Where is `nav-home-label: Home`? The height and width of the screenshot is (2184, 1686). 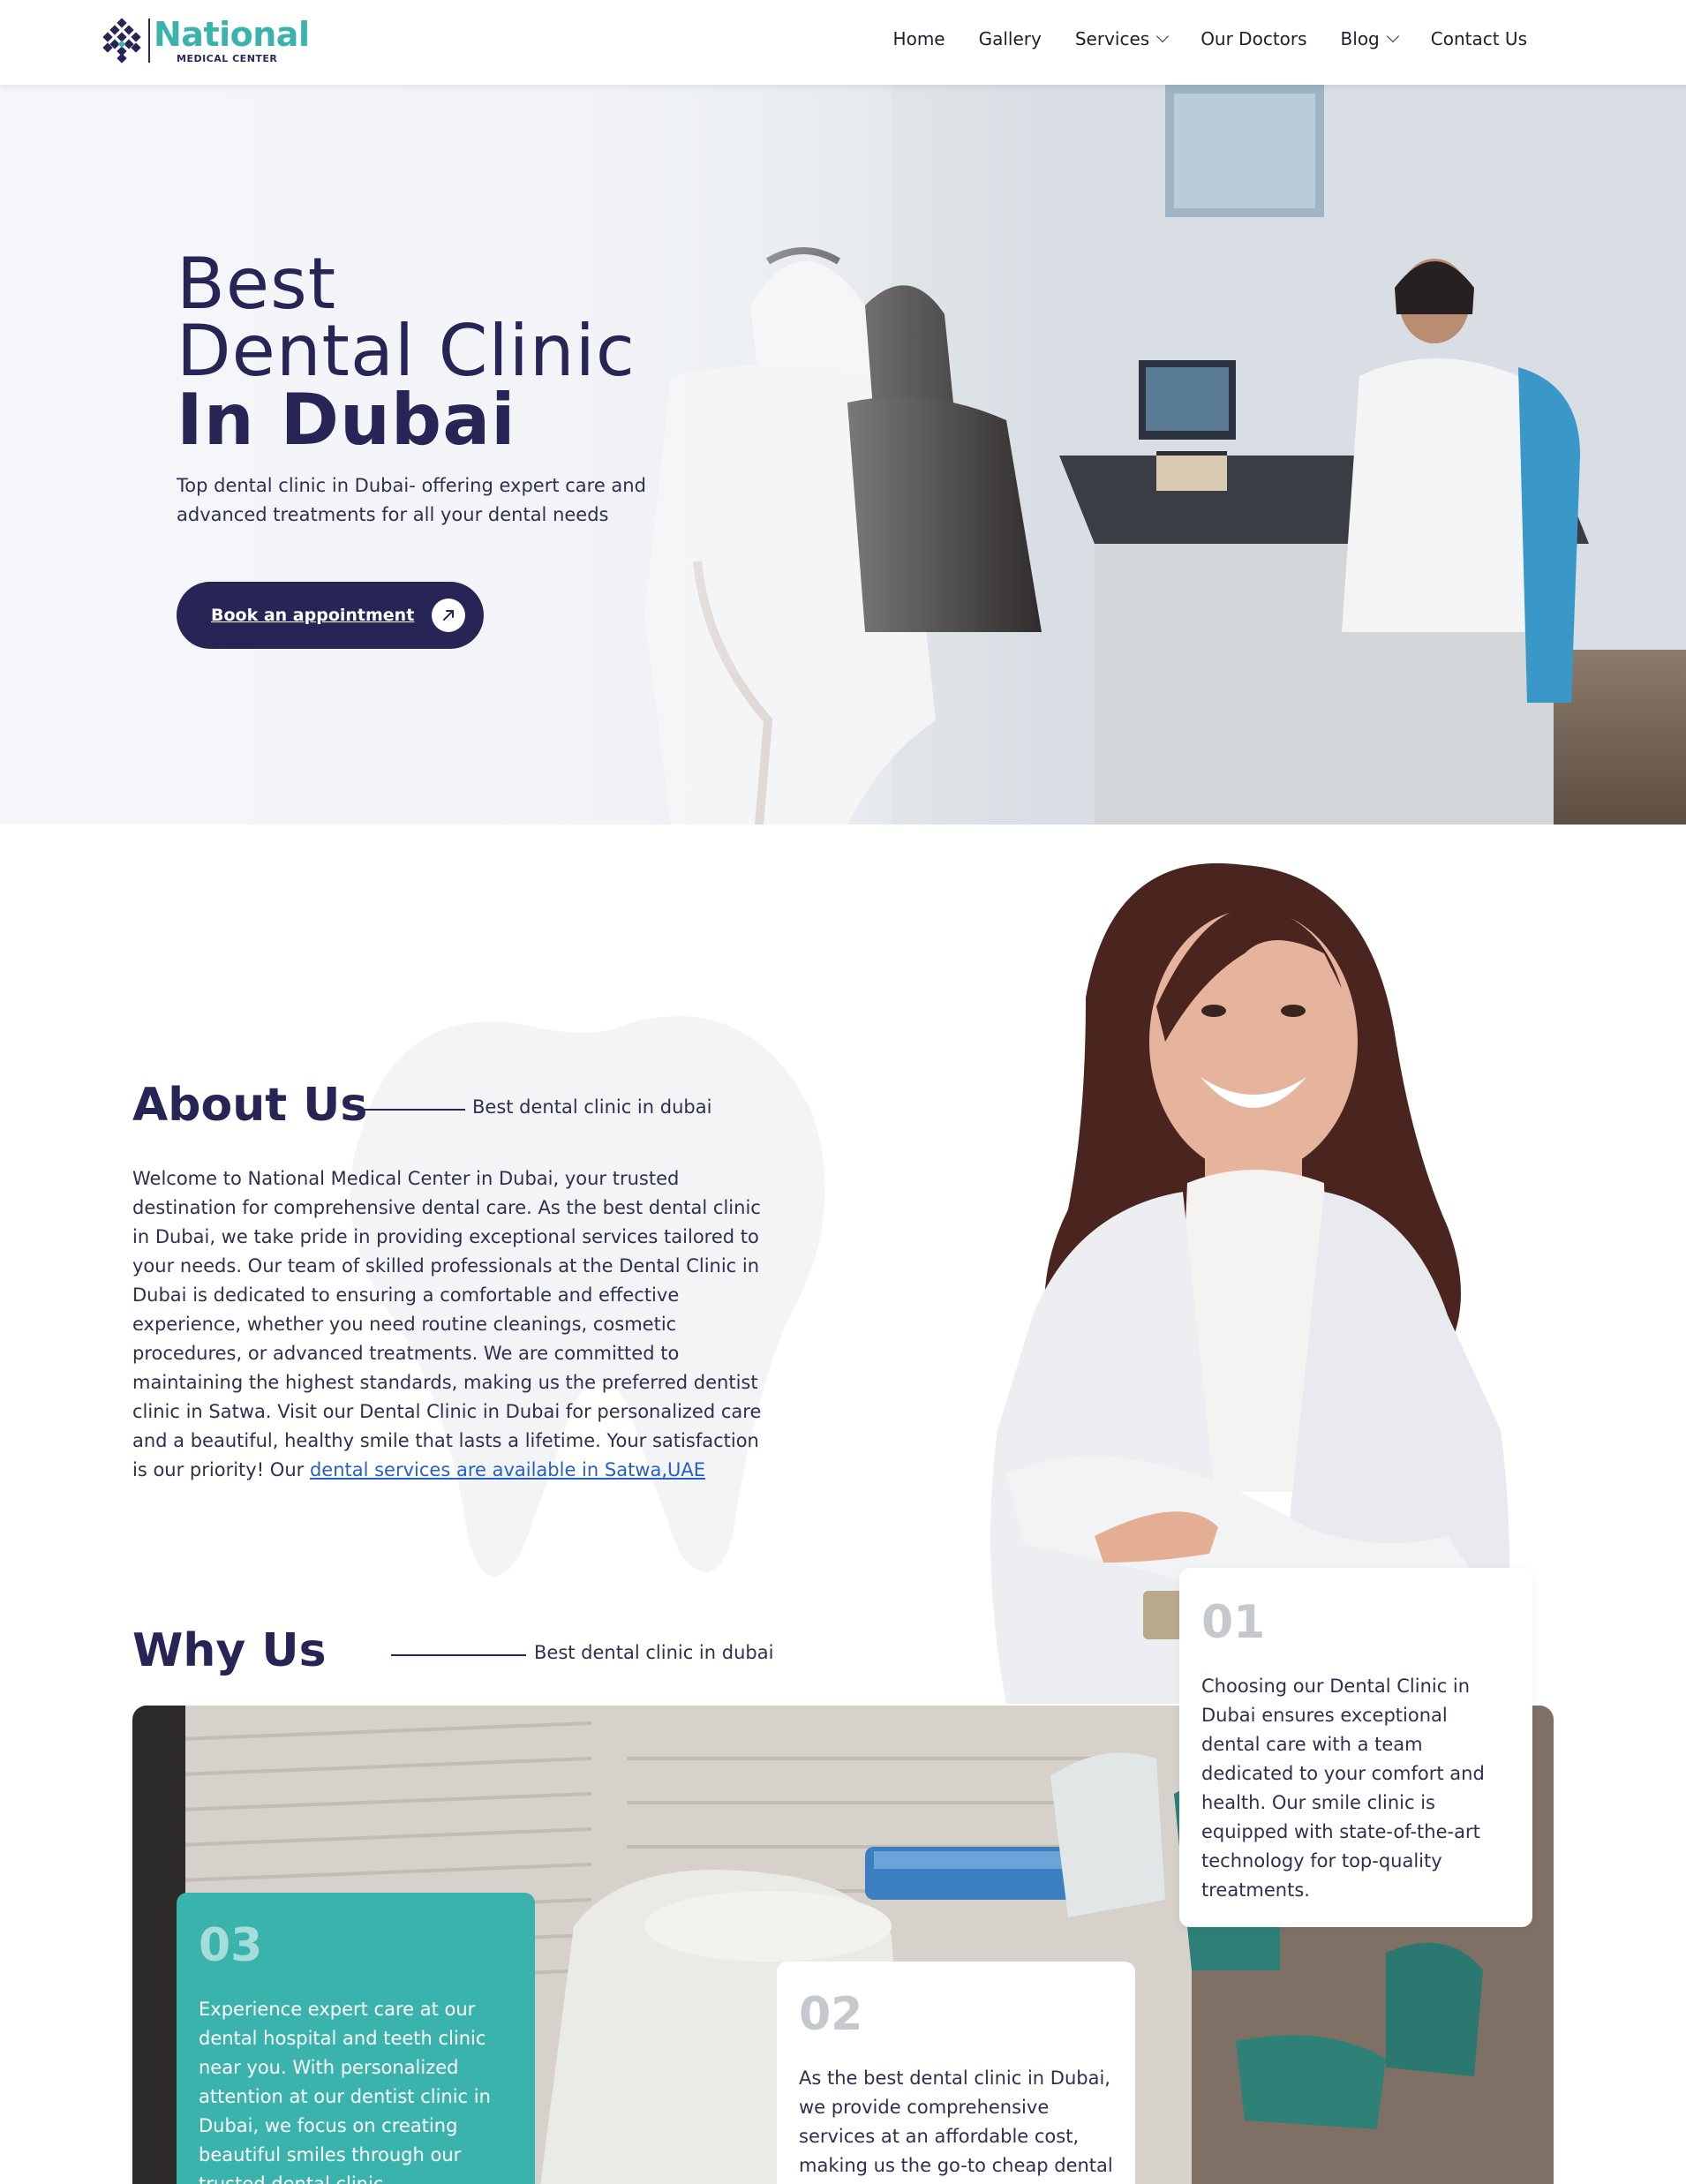
nav-home-label: Home is located at coordinates (918, 39).